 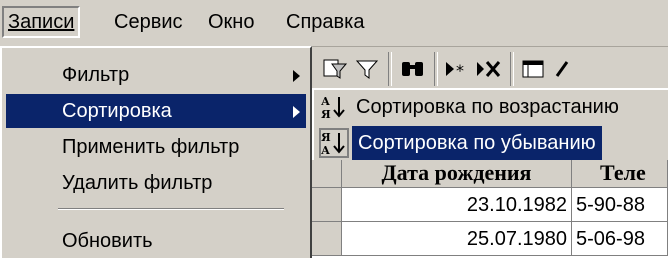 I want to click on sort-ascending-icon: А Я, so click(x=334, y=107).